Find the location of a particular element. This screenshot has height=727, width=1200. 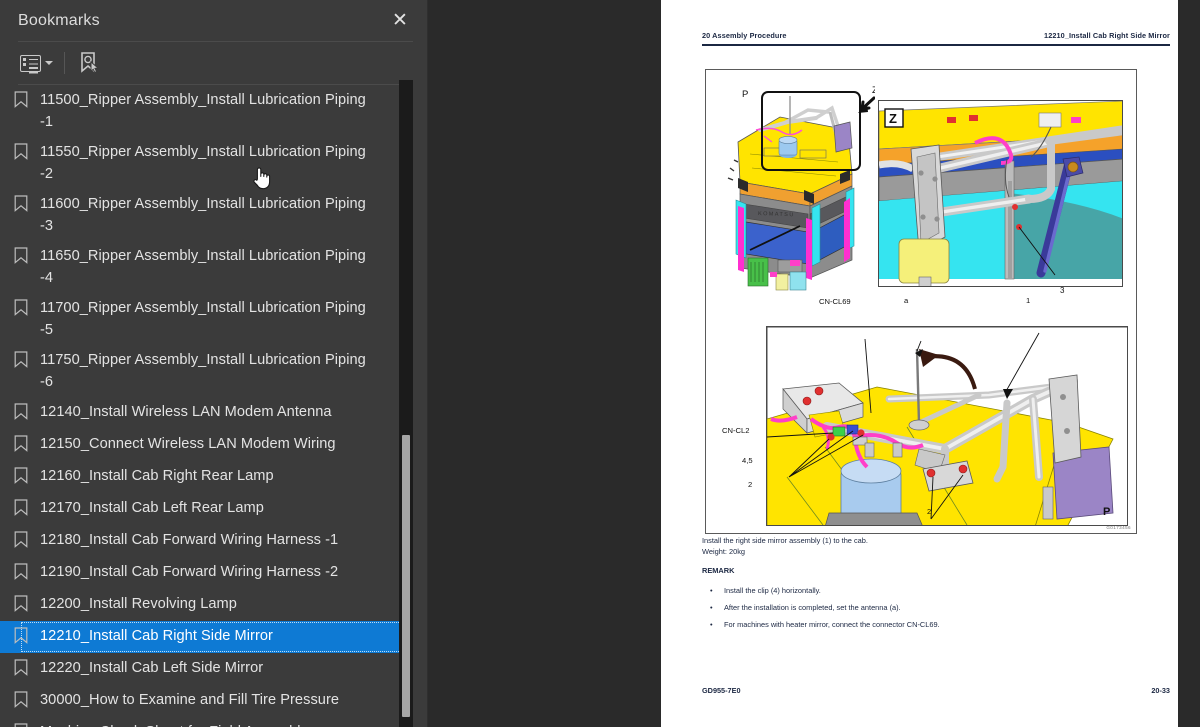

bookmark-item-label: 12170_Install Cab Left Rear Lamp is located at coordinates (152, 508).